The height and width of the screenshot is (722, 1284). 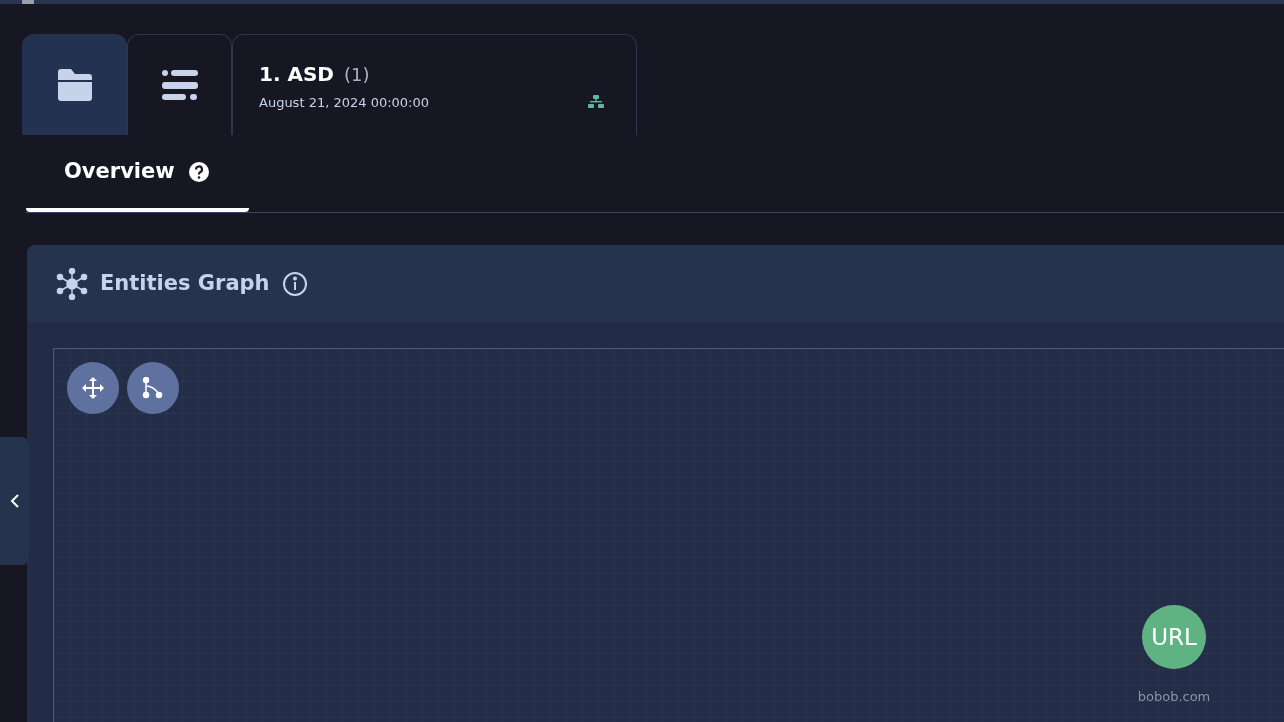 What do you see at coordinates (185, 283) in the screenshot?
I see `panel-title: Entities Graph` at bounding box center [185, 283].